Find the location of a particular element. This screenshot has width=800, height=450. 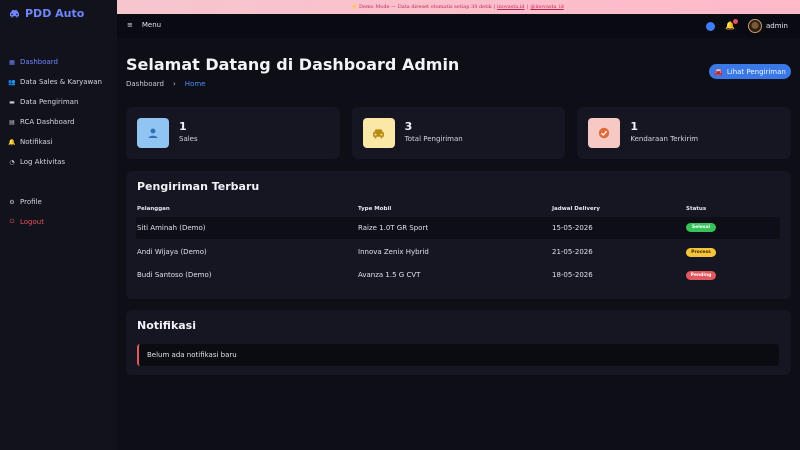

stat-card-sales: 1 Sales is located at coordinates (233, 133).